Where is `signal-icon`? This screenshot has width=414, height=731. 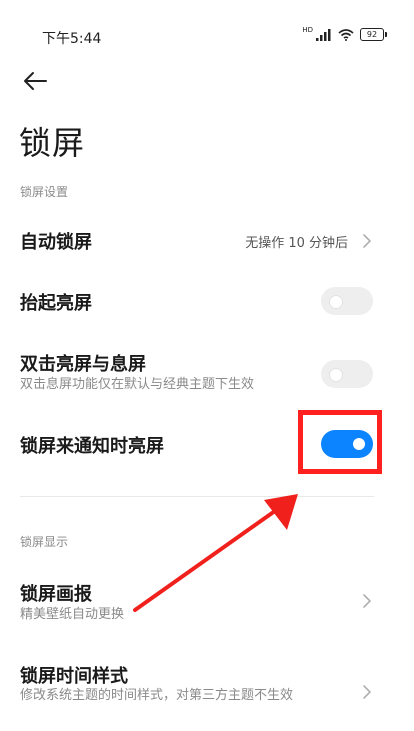 signal-icon is located at coordinates (323, 34).